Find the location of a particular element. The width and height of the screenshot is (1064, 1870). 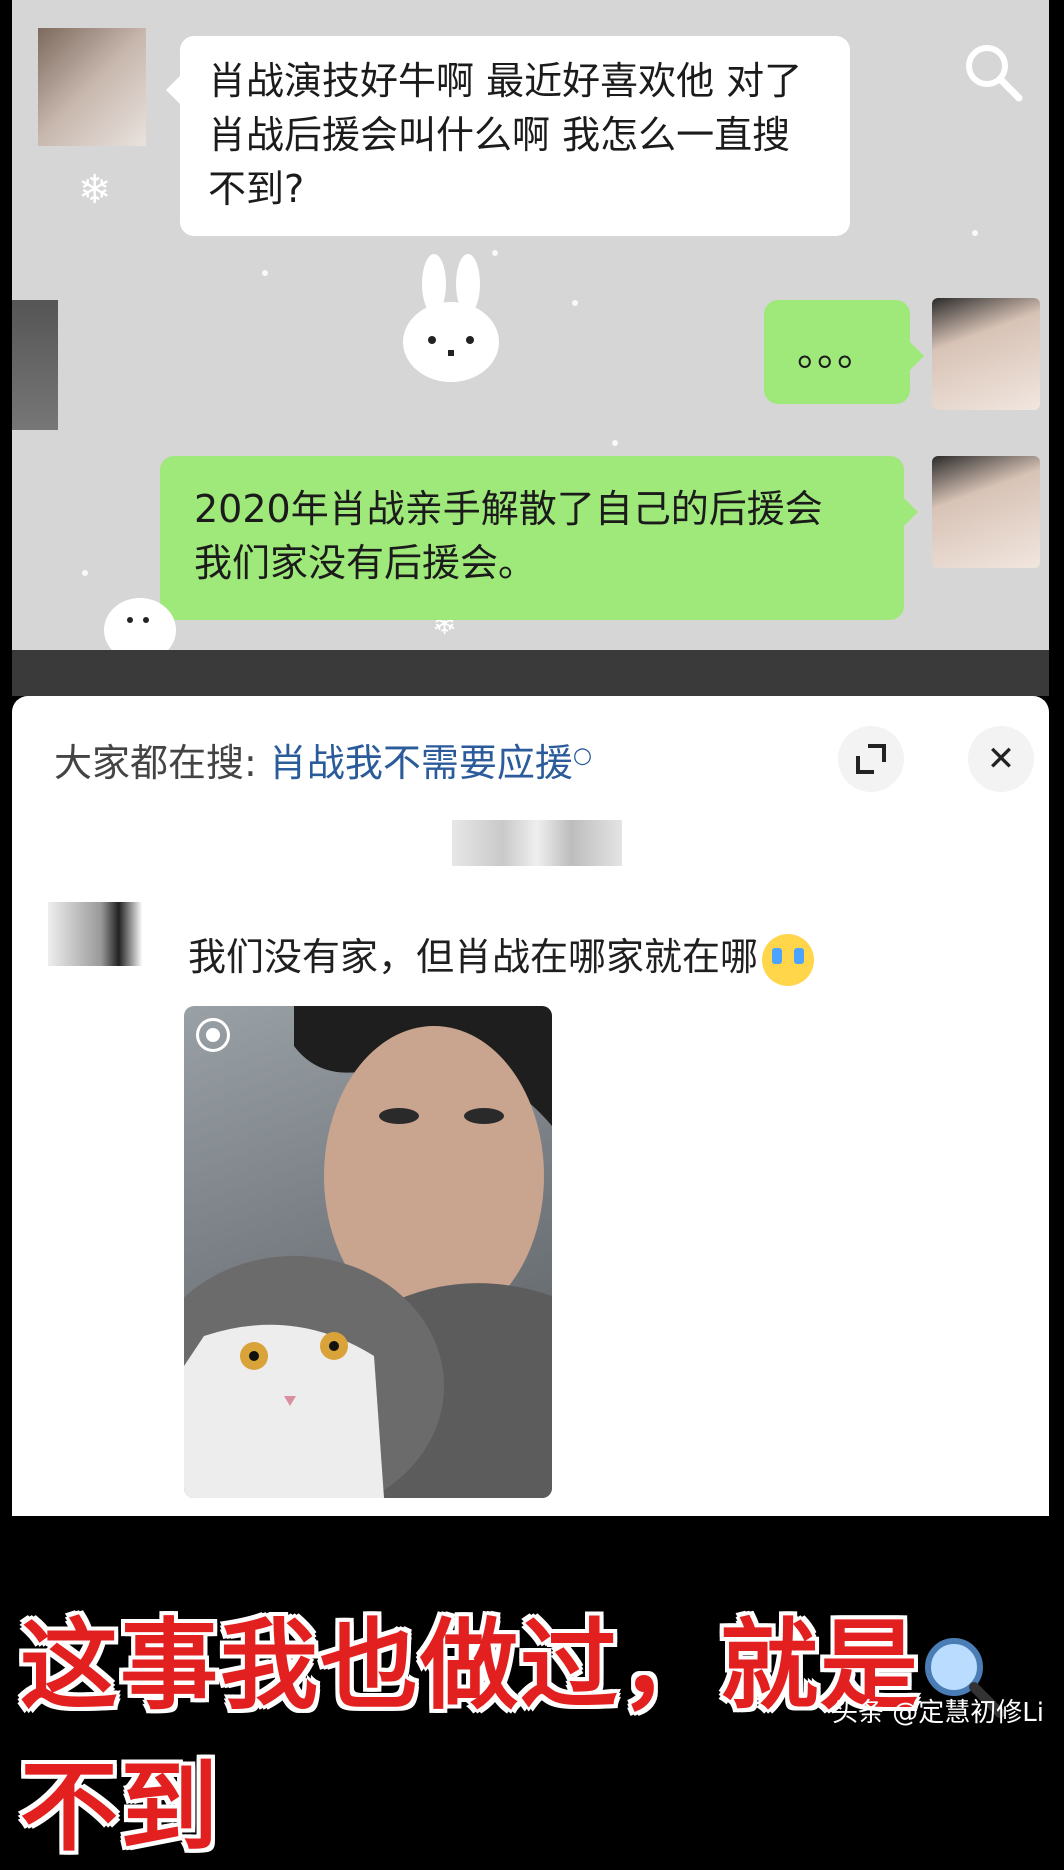

caption-part-2: 不到 is located at coordinates (120, 1808).